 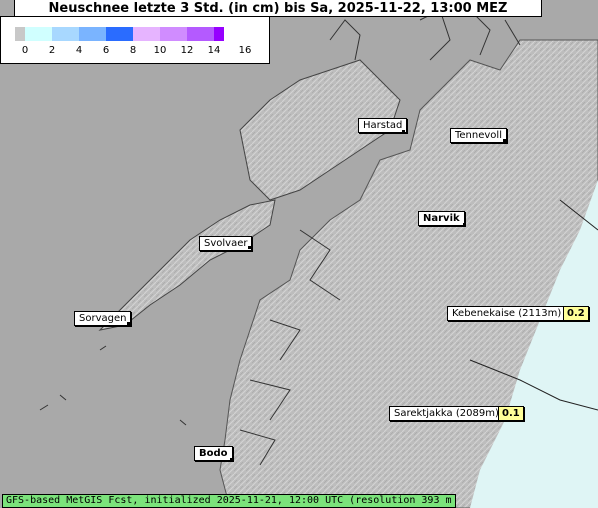 What do you see at coordinates (511, 413) in the screenshot?
I see `snow-value-sarektjakka: 0.1` at bounding box center [511, 413].